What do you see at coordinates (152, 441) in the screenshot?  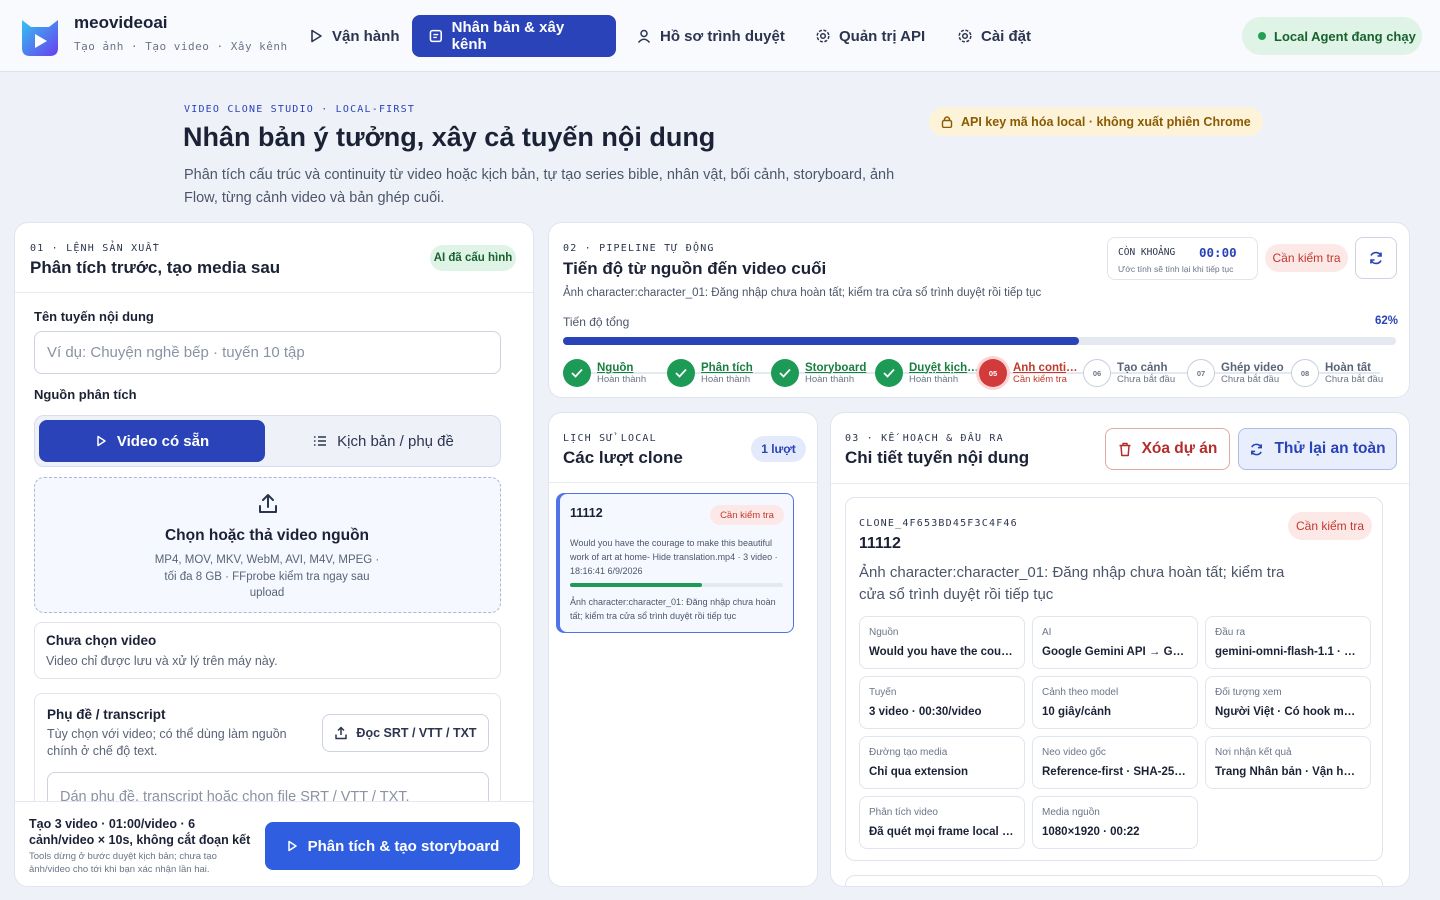 I see `source-video-tab: Video có sẵn` at bounding box center [152, 441].